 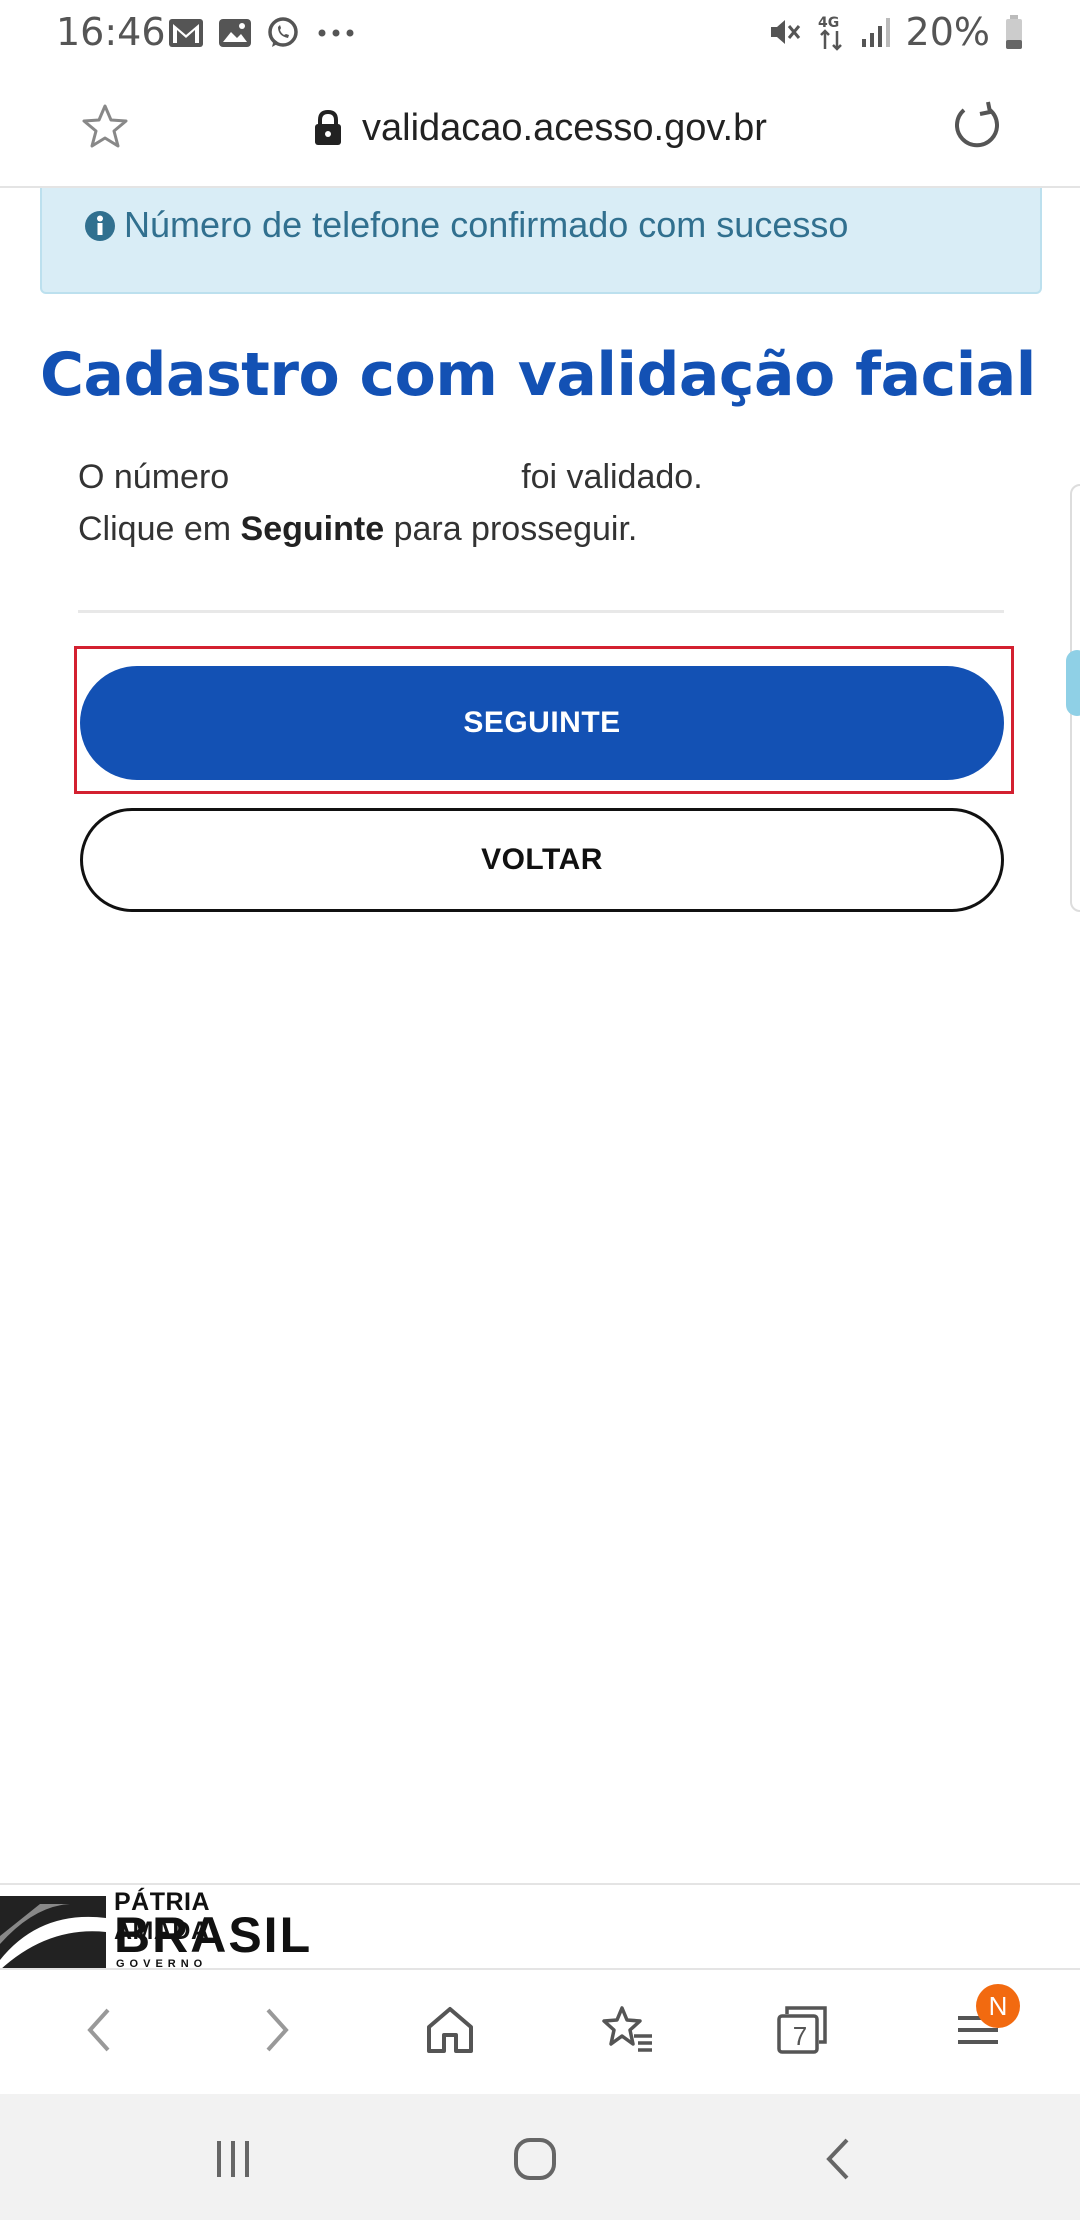 I want to click on home-system-button, so click(x=535, y=2159).